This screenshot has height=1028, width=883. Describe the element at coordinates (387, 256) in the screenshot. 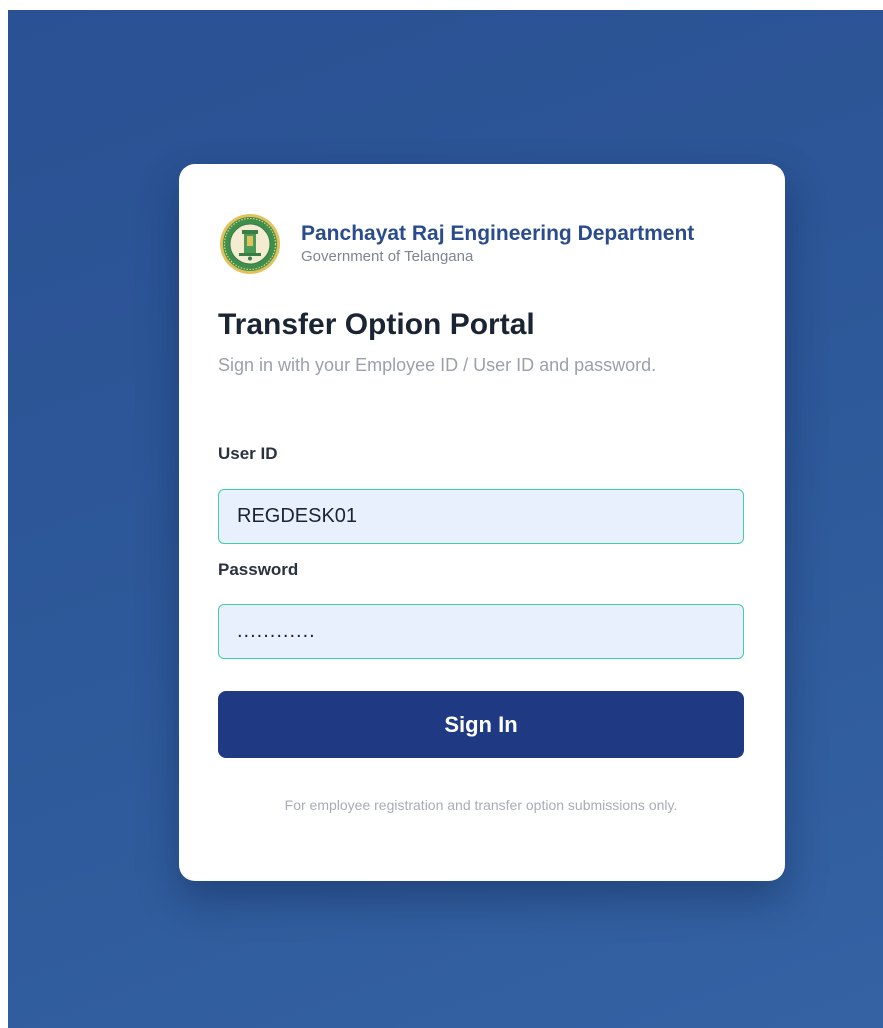

I see `government-name: Government of Telangana` at that location.